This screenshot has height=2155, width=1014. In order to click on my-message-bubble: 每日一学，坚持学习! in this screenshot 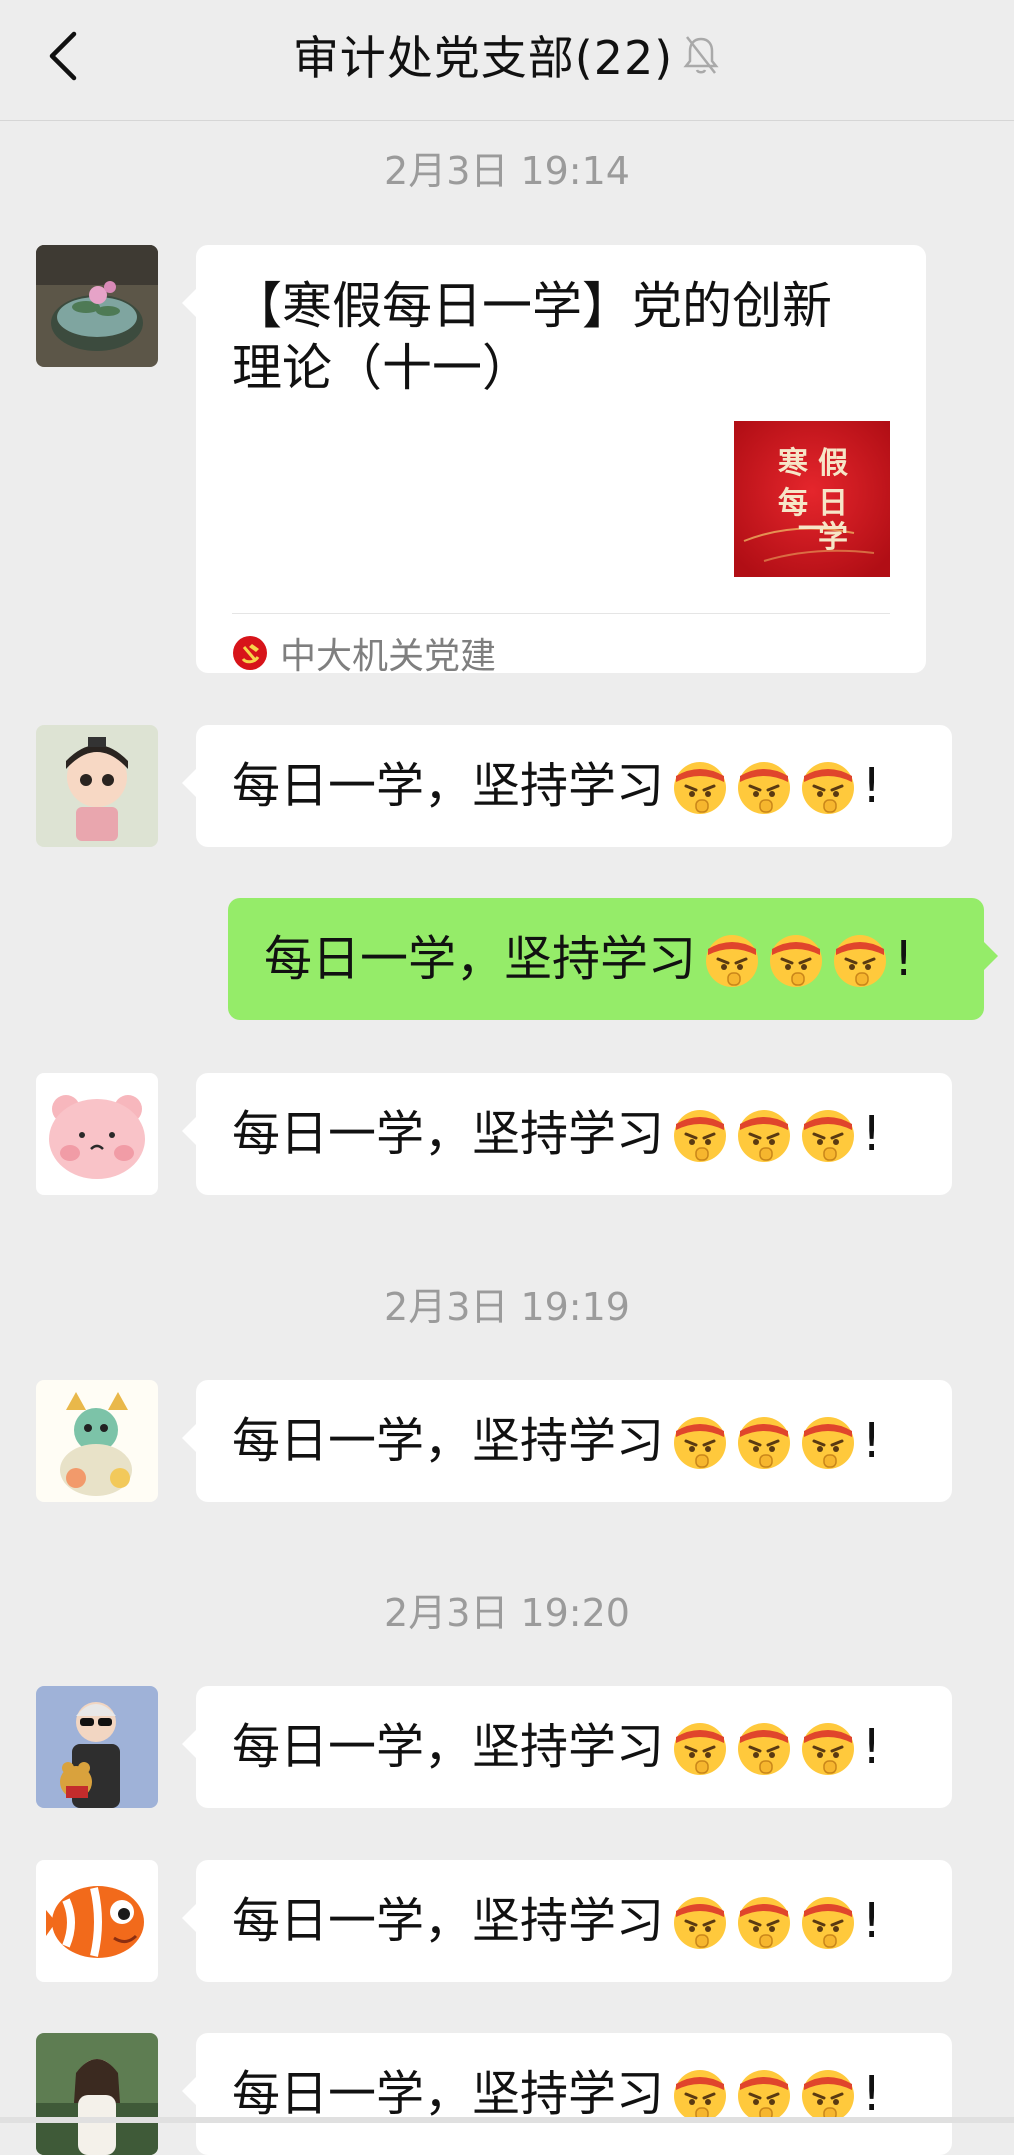, I will do `click(613, 959)`.